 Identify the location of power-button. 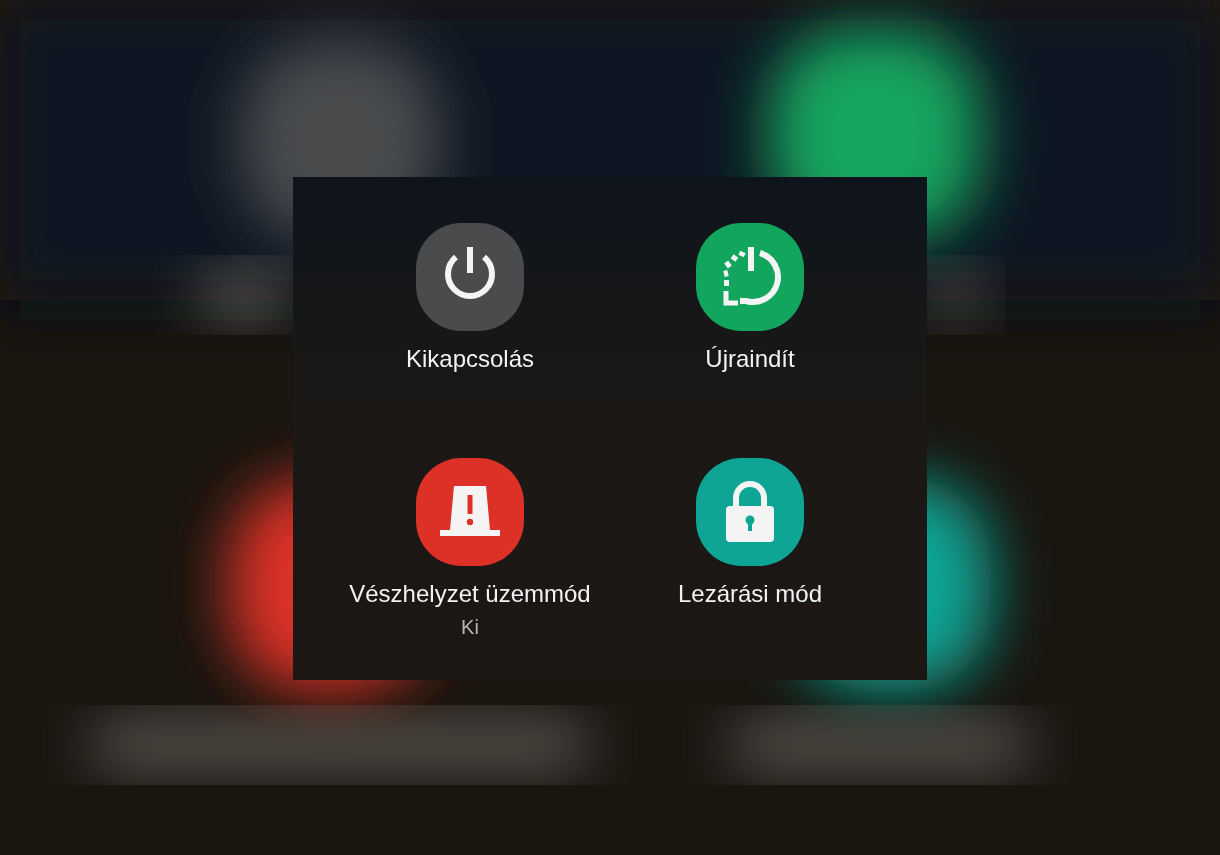
(470, 277).